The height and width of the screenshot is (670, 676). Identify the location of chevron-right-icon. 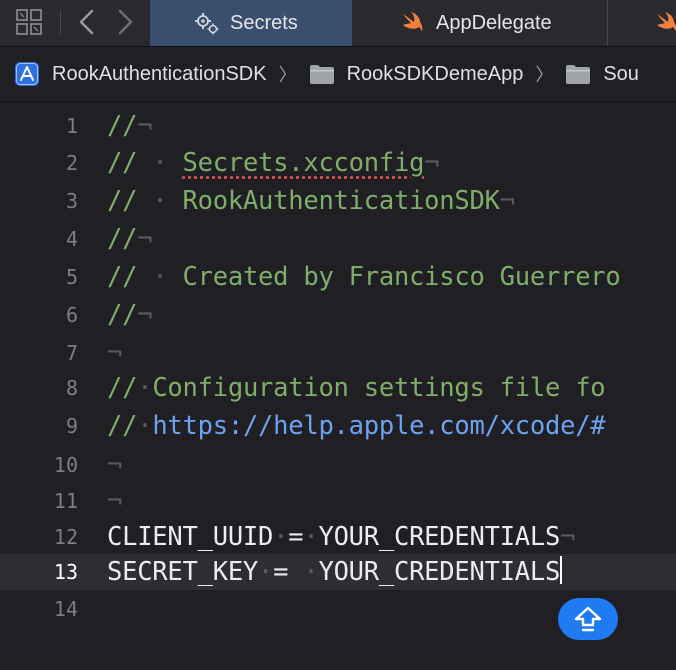
(126, 22).